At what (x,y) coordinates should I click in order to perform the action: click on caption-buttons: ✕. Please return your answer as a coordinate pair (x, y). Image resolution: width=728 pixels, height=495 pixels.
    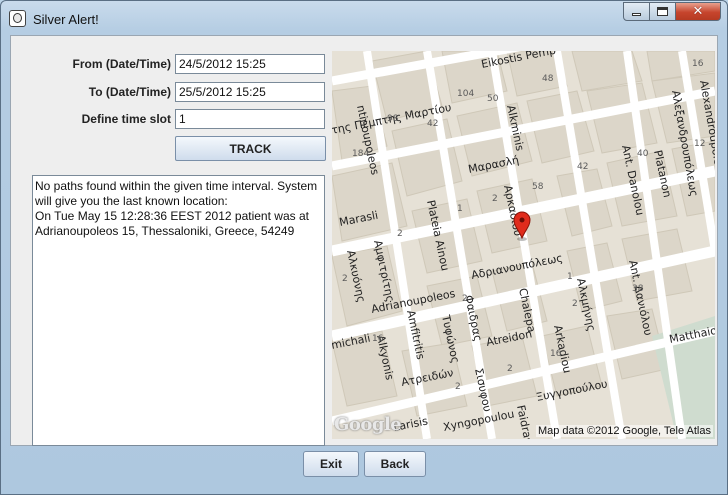
    Looking at the image, I should click on (672, 12).